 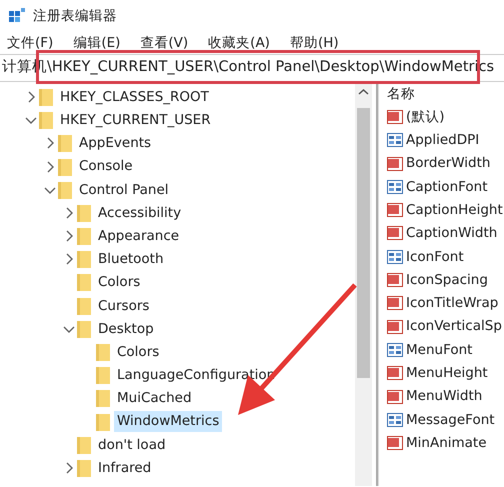 What do you see at coordinates (363, 284) in the screenshot?
I see `scrollbar` at bounding box center [363, 284].